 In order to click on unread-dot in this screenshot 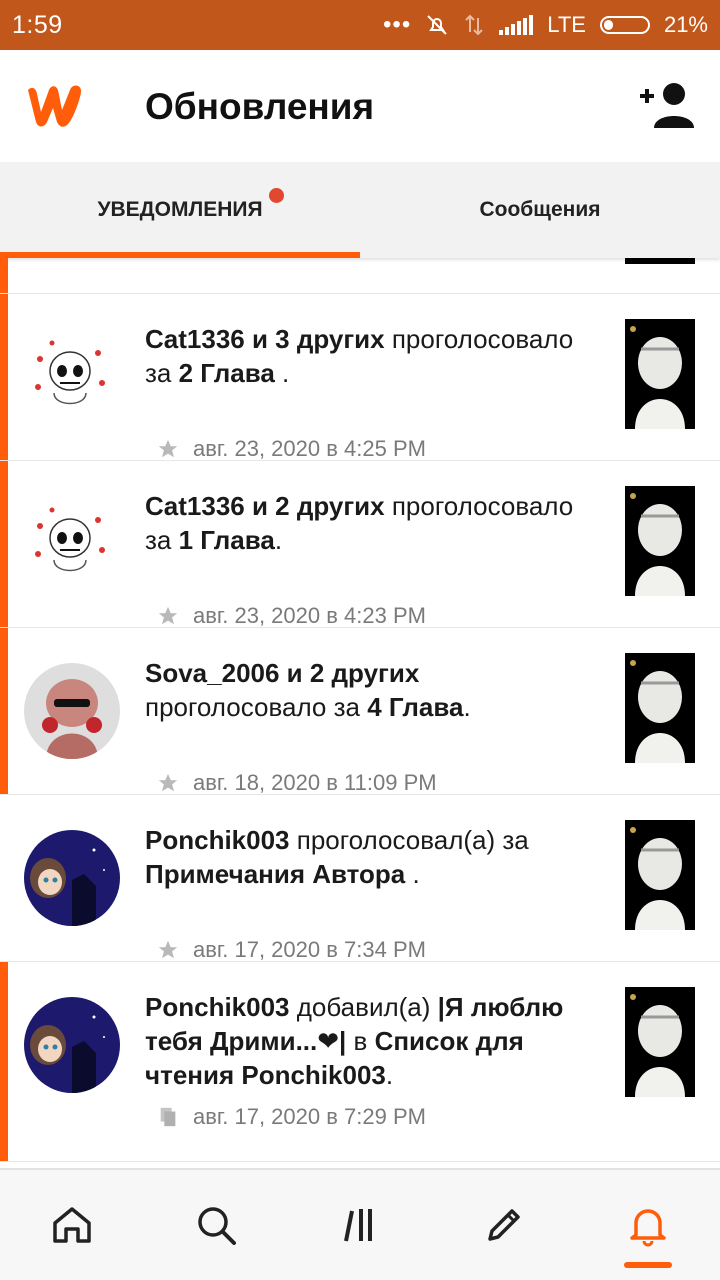, I will do `click(276, 195)`.